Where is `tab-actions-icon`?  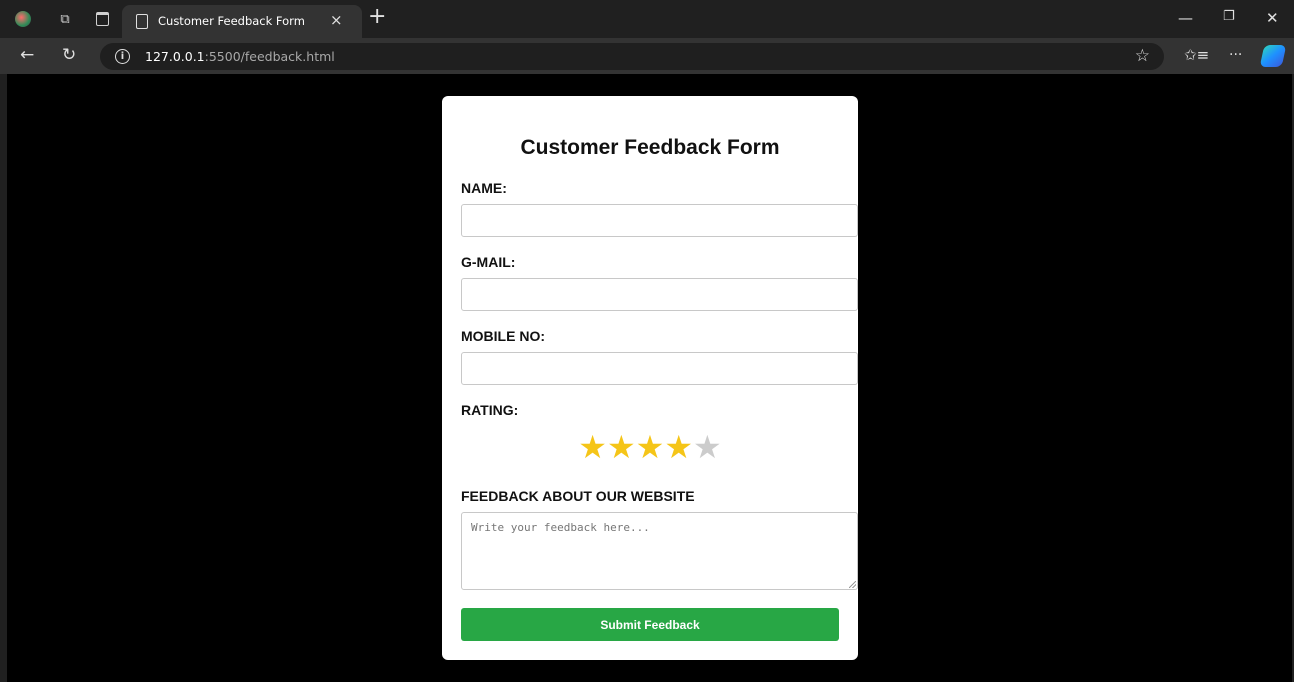
tab-actions-icon is located at coordinates (102, 19).